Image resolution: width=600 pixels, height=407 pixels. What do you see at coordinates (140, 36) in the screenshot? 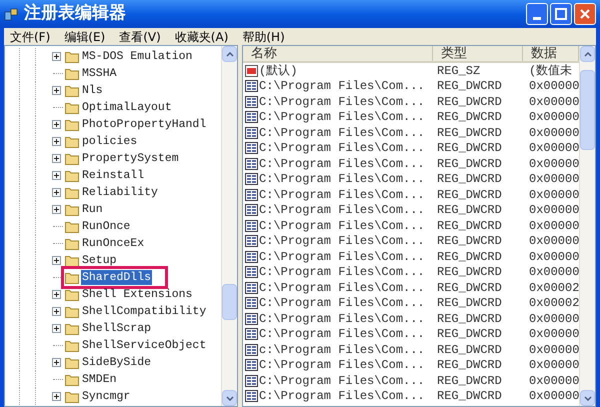
I see `menu-item: 查看(V)` at bounding box center [140, 36].